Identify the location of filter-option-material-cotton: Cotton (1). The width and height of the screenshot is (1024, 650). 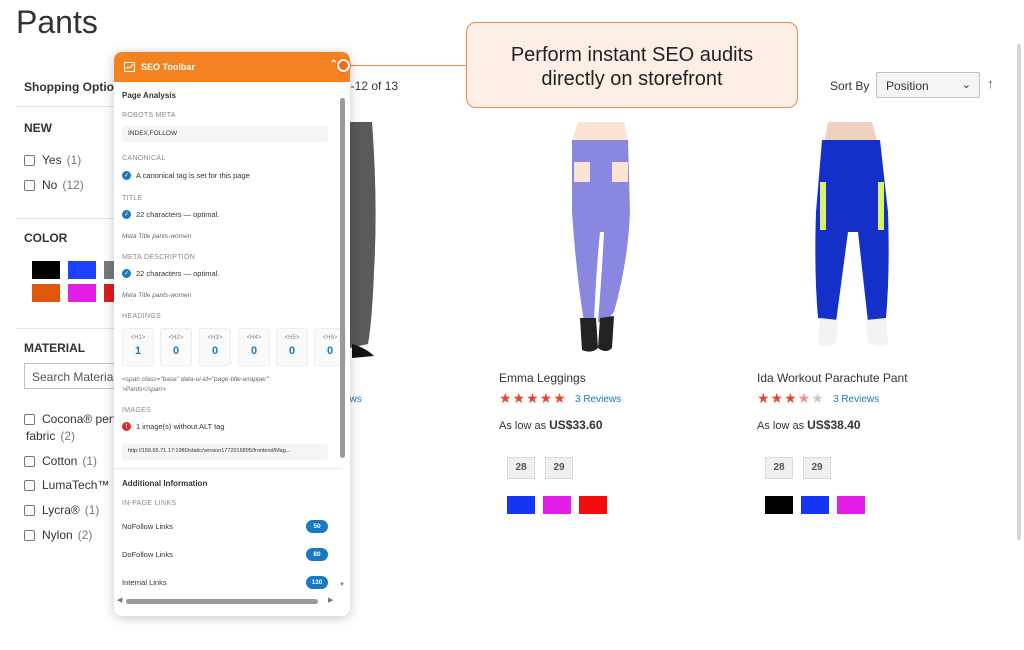
(60, 461).